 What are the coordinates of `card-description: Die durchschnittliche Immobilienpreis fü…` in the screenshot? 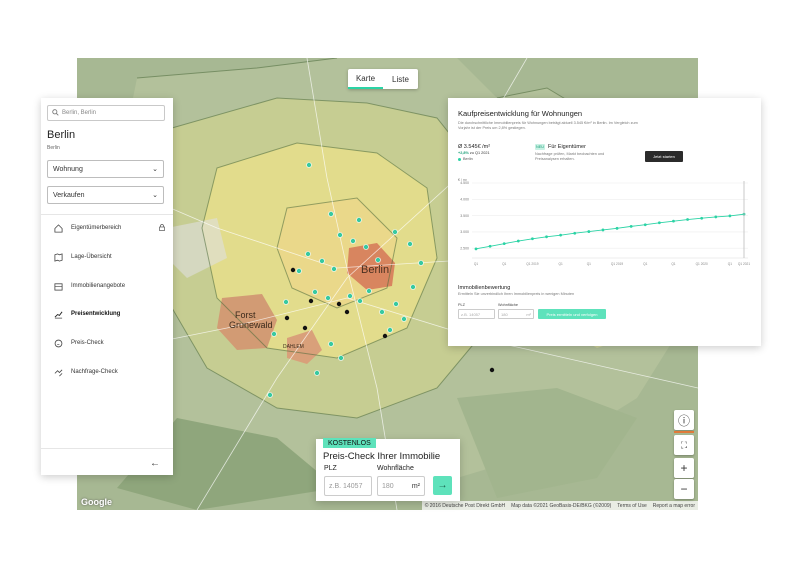 It's located at (548, 125).